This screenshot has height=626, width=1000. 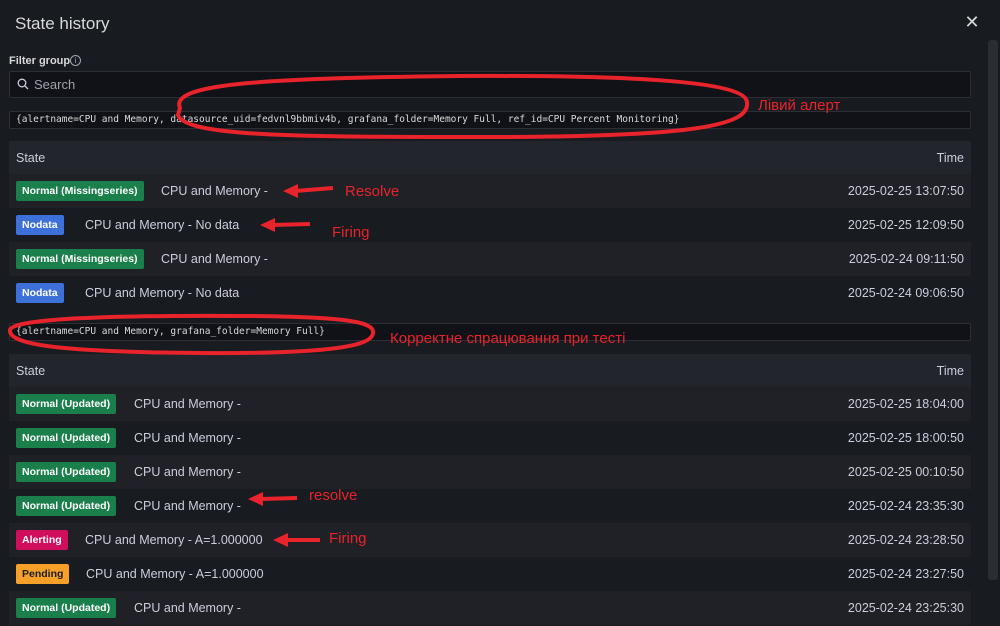 What do you see at coordinates (905, 540) in the screenshot?
I see `row-time: 2025-02-24 23:28:50` at bounding box center [905, 540].